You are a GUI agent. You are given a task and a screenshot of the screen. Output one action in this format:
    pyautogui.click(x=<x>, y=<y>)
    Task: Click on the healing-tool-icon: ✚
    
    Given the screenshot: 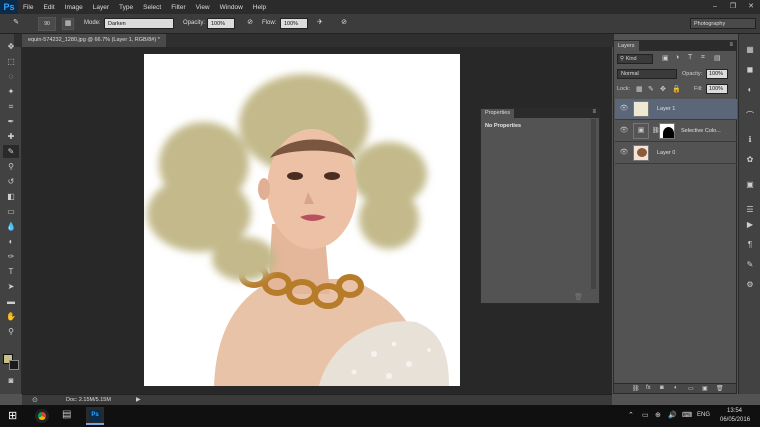 What is the action you would take?
    pyautogui.click(x=11, y=136)
    